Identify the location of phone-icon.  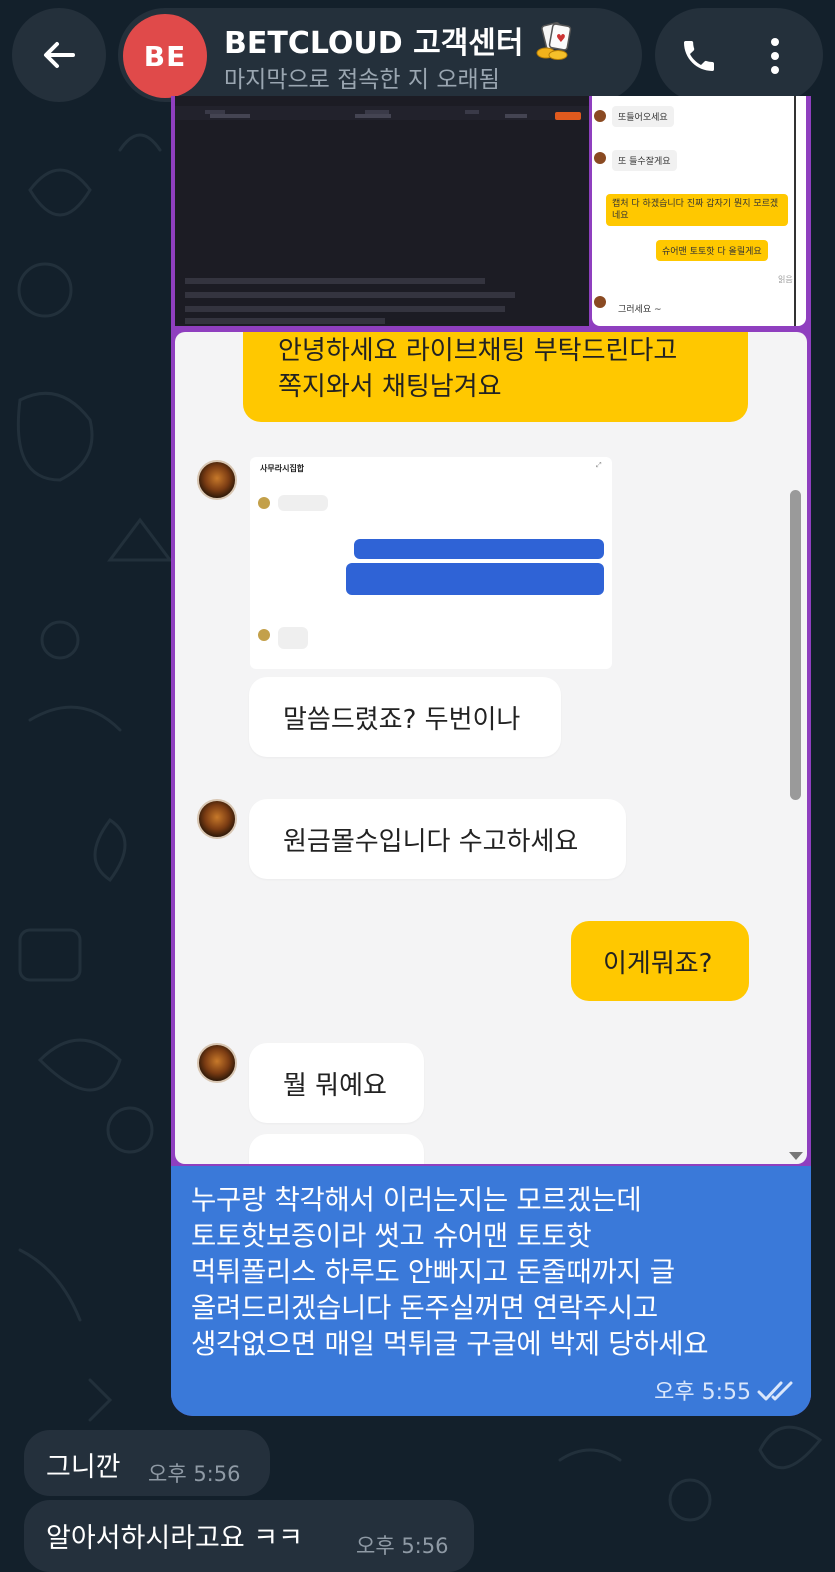
(699, 56).